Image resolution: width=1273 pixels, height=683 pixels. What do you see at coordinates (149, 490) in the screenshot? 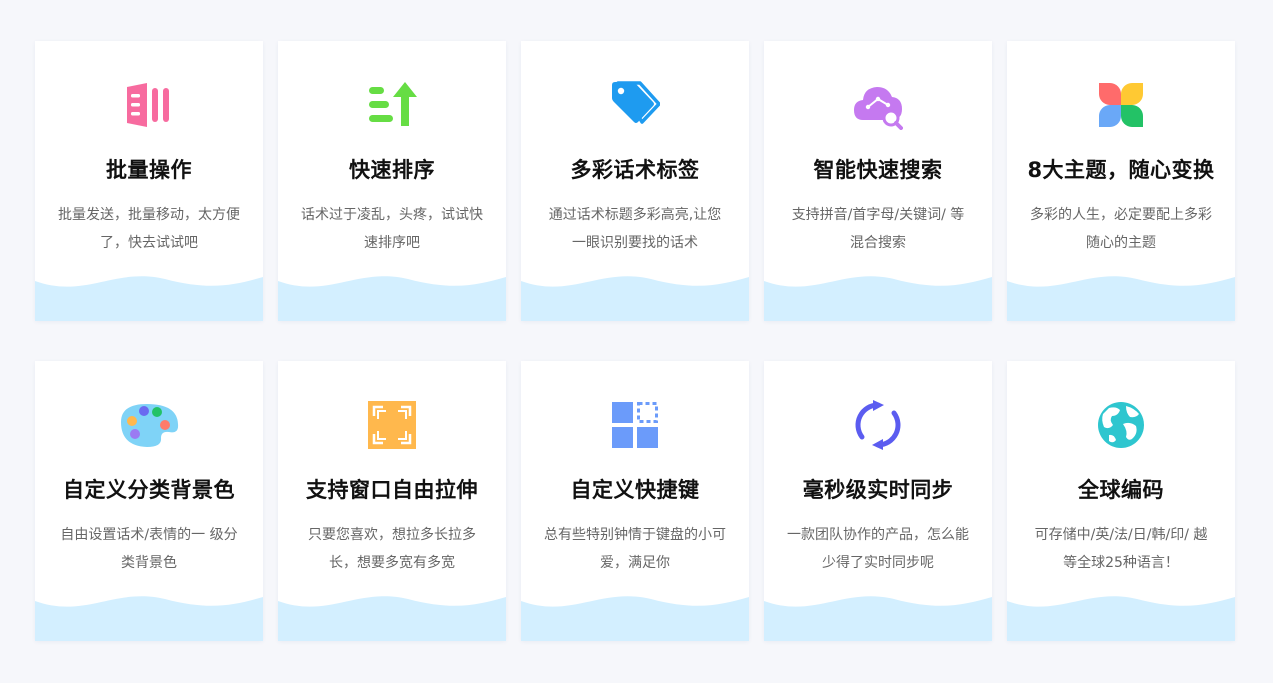
I see `feature-title: 自定义分类背景色` at bounding box center [149, 490].